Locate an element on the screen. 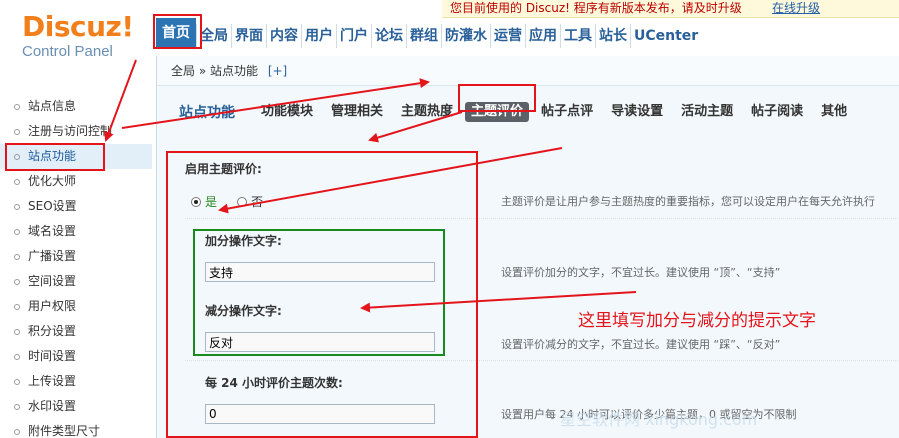 The width and height of the screenshot is (899, 438). sidebar-item-optimizer: 优化大师 is located at coordinates (78, 181).